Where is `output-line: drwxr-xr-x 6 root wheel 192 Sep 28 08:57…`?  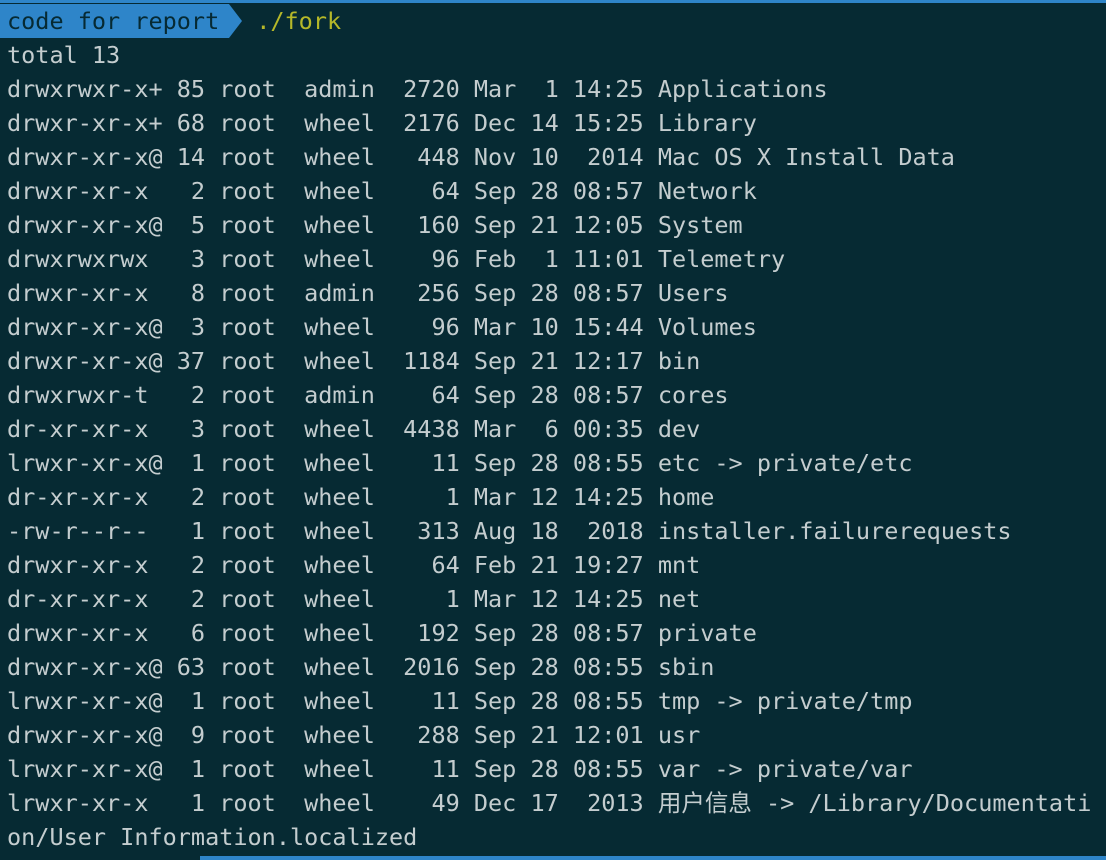 output-line: drwxr-xr-x 6 root wheel 192 Sep 28 08:57… is located at coordinates (382, 633).